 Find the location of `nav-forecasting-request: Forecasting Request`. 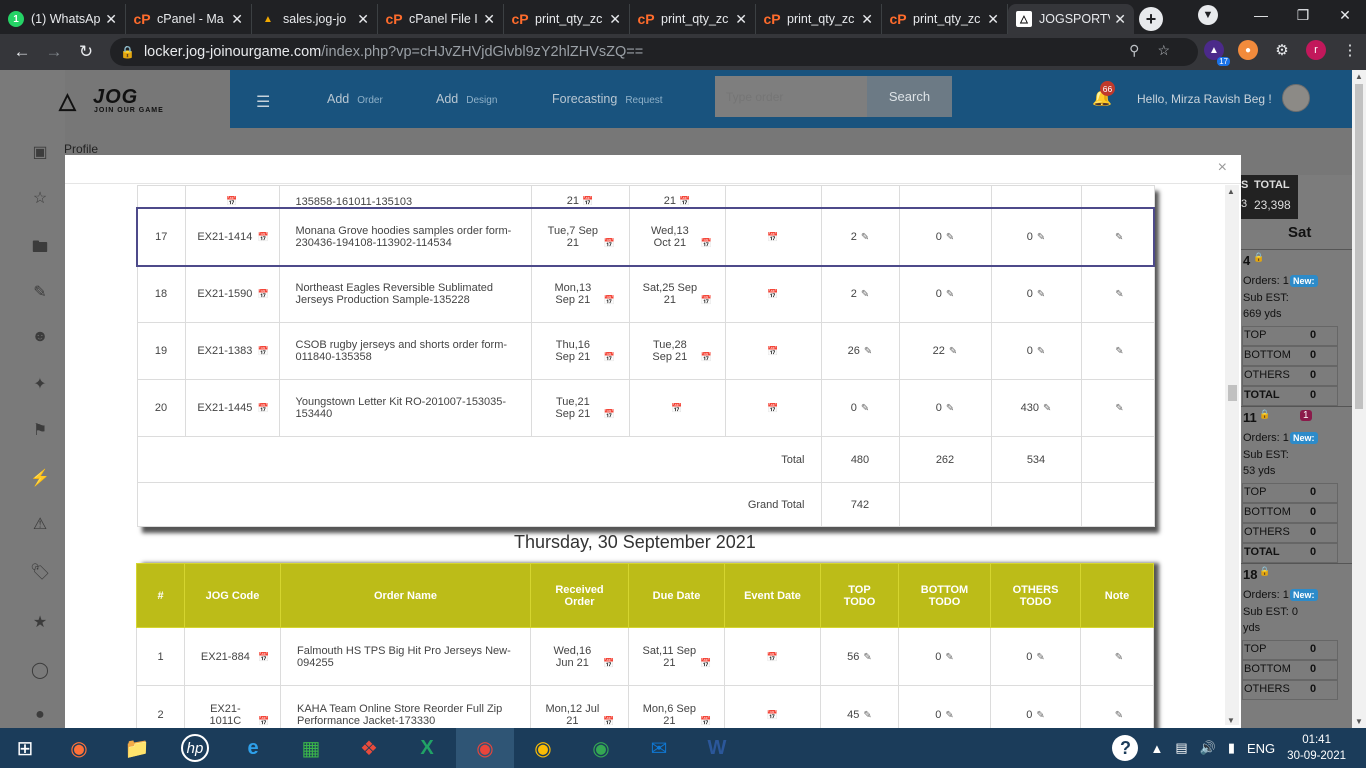

nav-forecasting-request: Forecasting Request is located at coordinates (607, 99).